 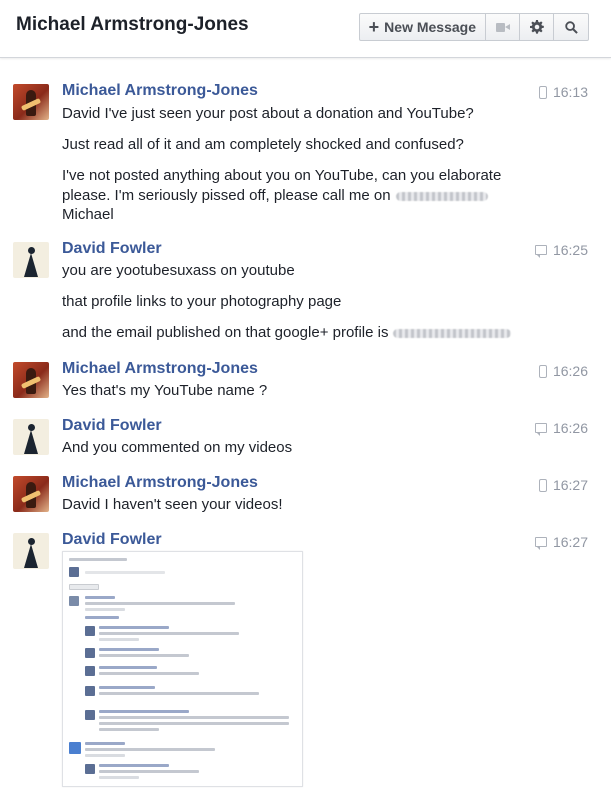 I want to click on message-text: And you commented on my videos, so click(x=177, y=447).